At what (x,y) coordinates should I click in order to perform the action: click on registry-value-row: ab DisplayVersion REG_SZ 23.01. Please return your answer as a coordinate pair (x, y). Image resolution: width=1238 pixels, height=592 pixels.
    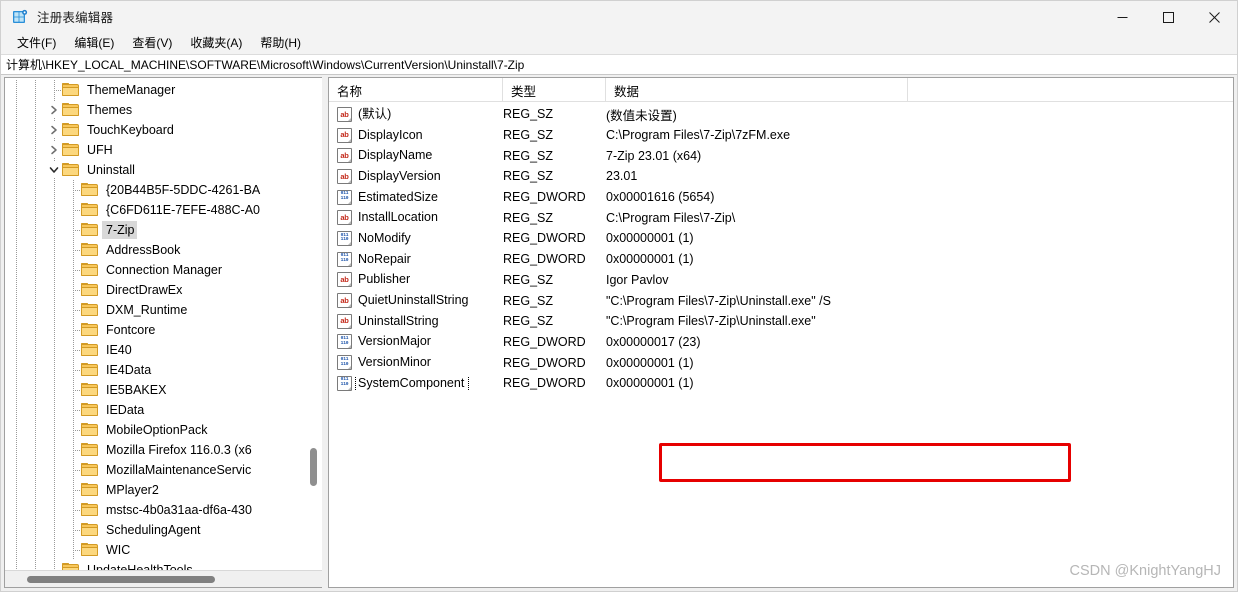
    Looking at the image, I should click on (781, 176).